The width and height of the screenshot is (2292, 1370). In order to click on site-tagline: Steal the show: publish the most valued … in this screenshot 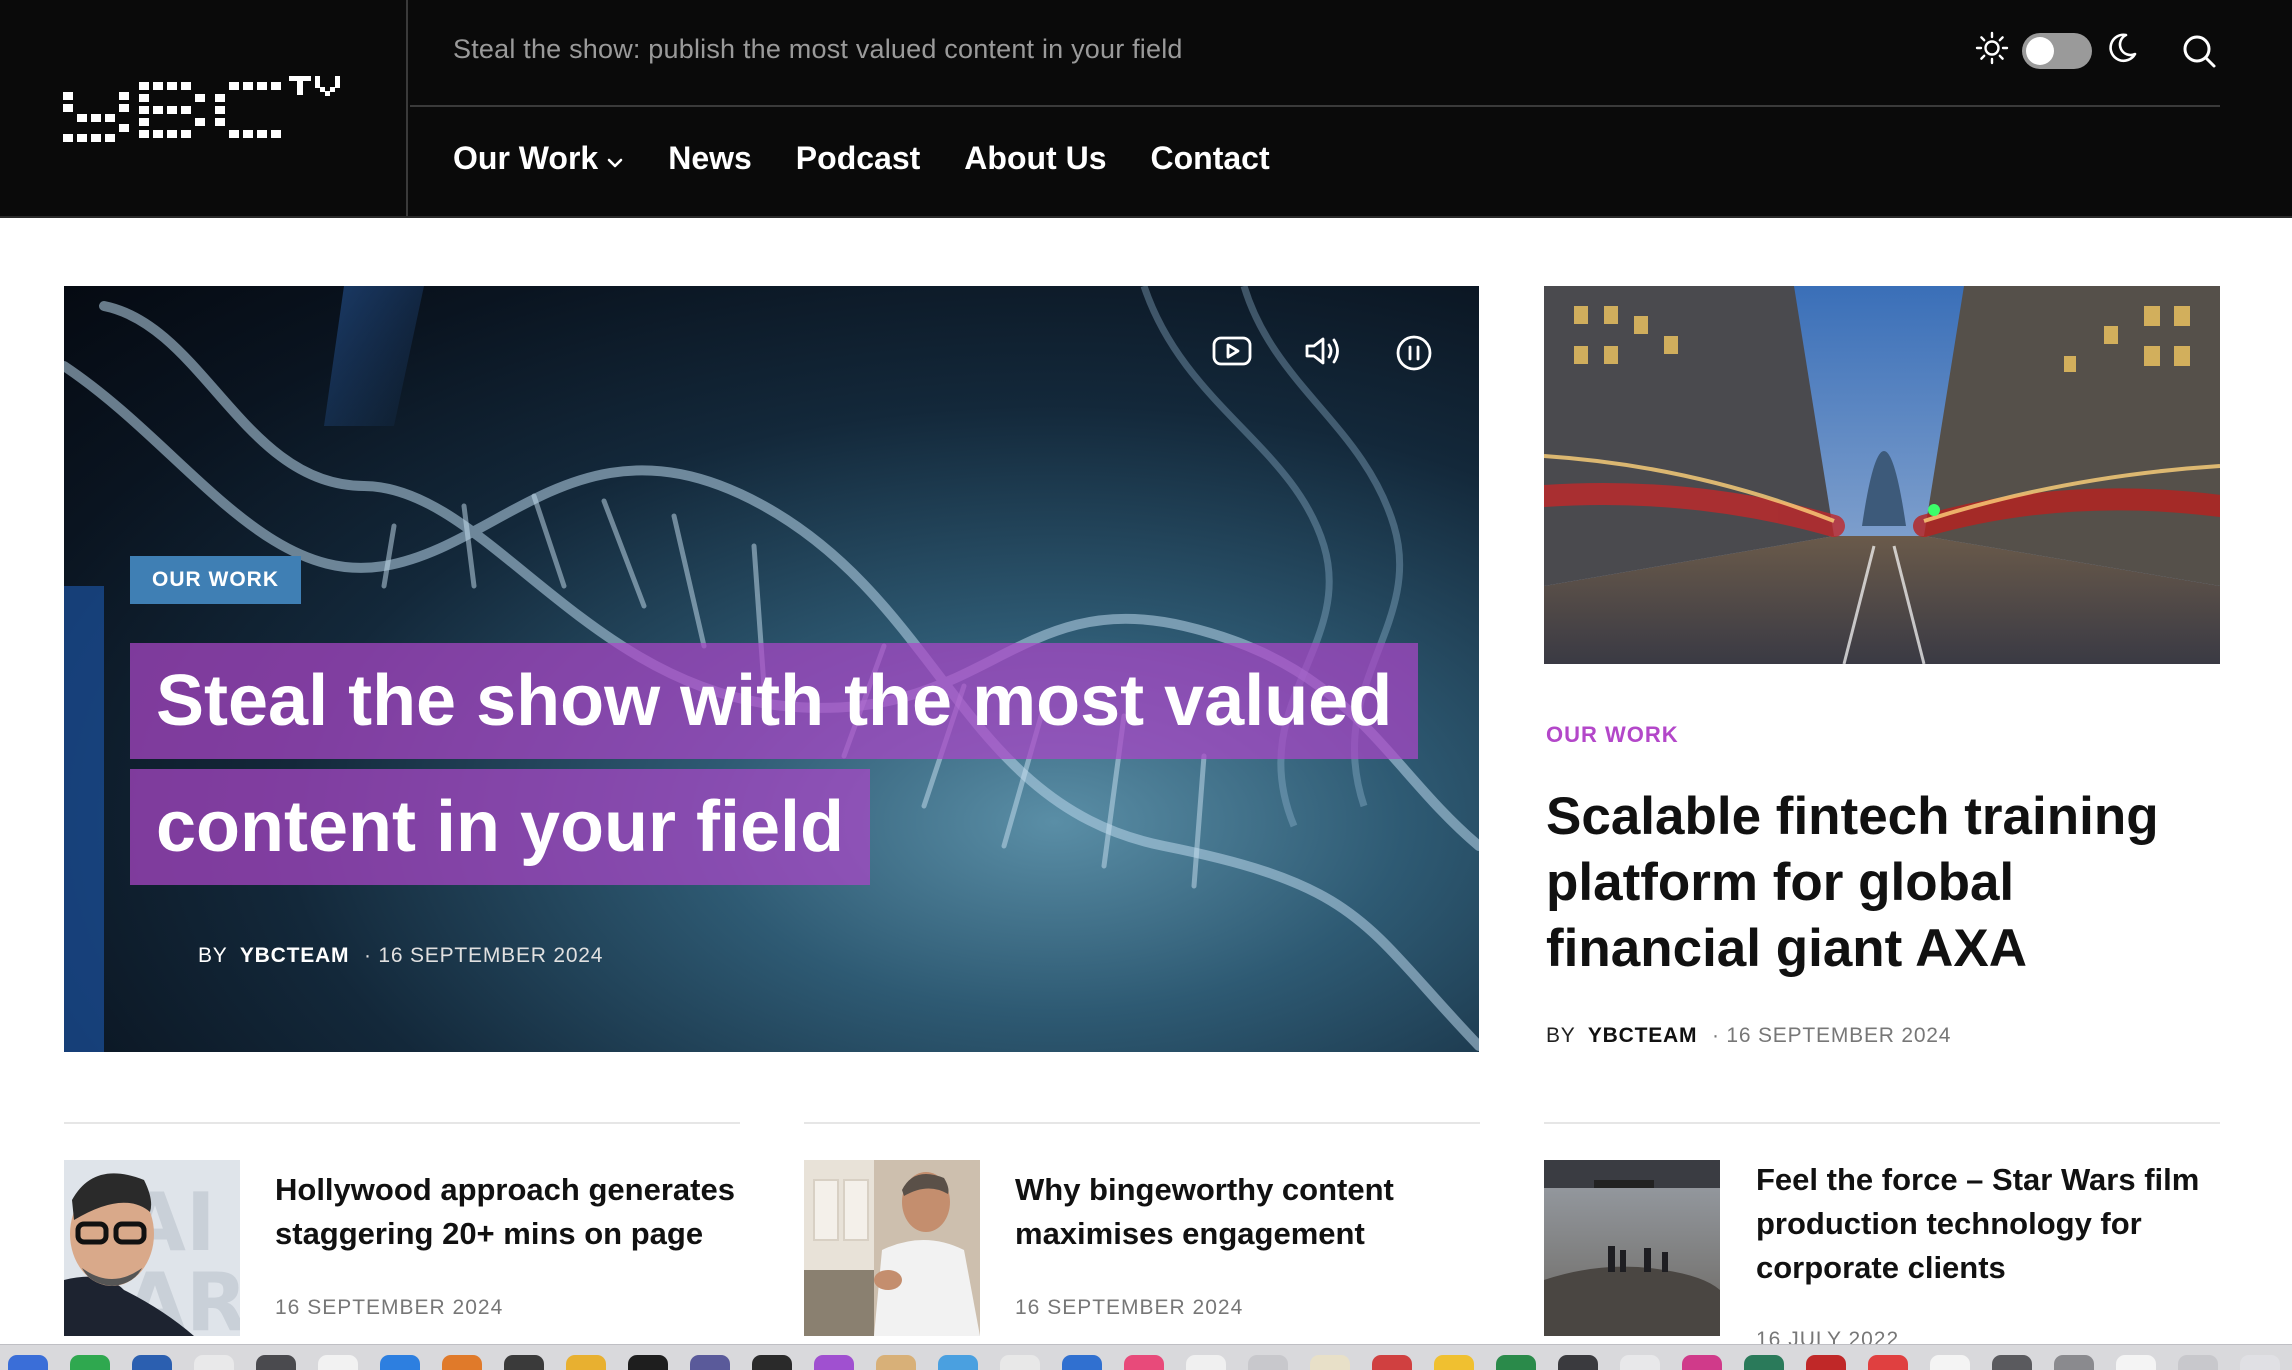, I will do `click(818, 49)`.